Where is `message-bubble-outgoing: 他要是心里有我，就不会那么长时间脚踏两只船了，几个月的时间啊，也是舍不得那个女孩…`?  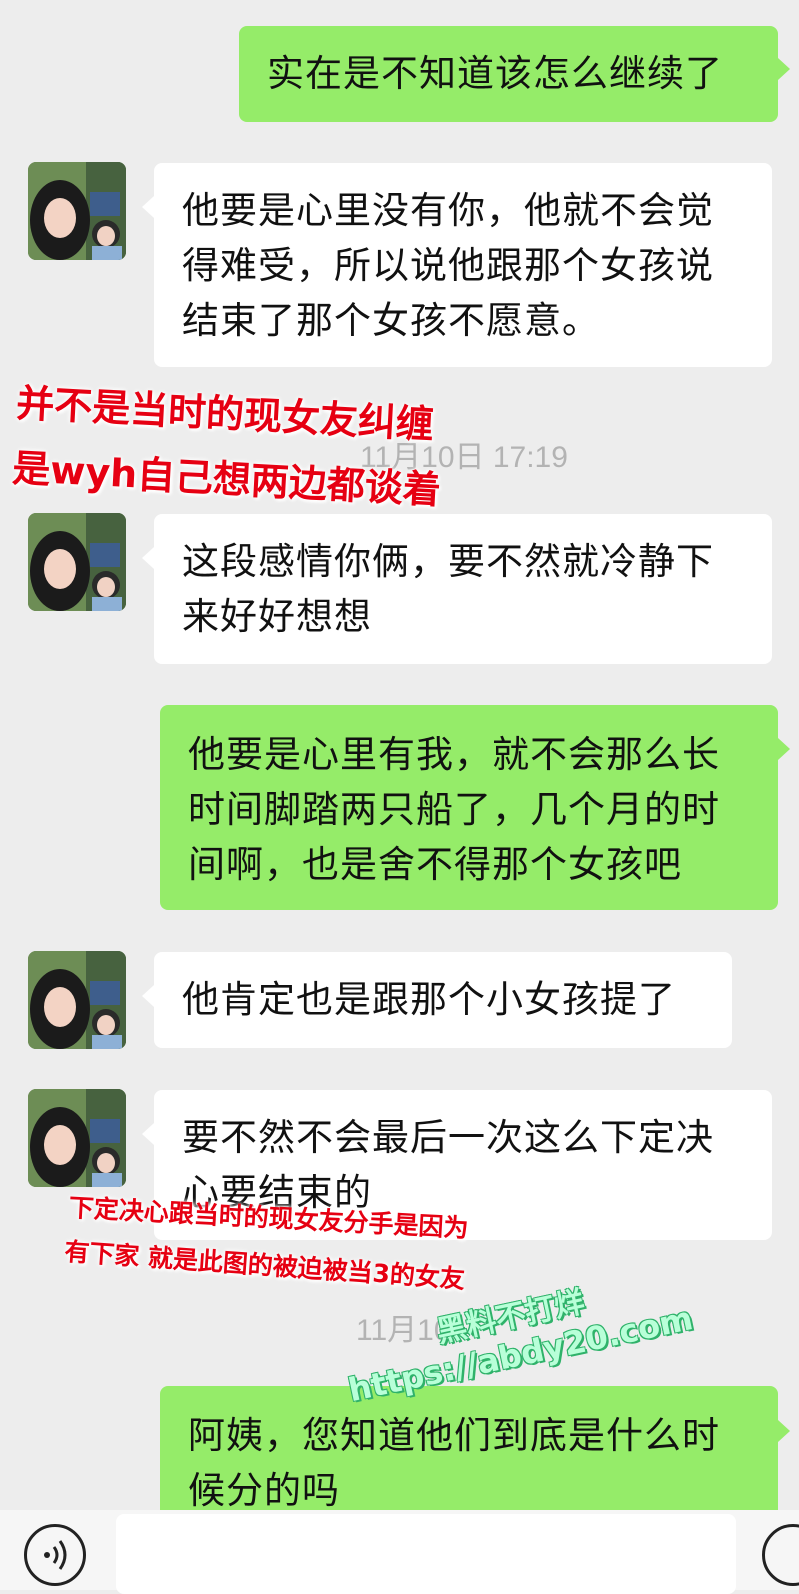
message-bubble-outgoing: 他要是心里有我，就不会那么长时间脚踏两只船了，几个月的时间啊，也是舍不得那个女孩… is located at coordinates (469, 807).